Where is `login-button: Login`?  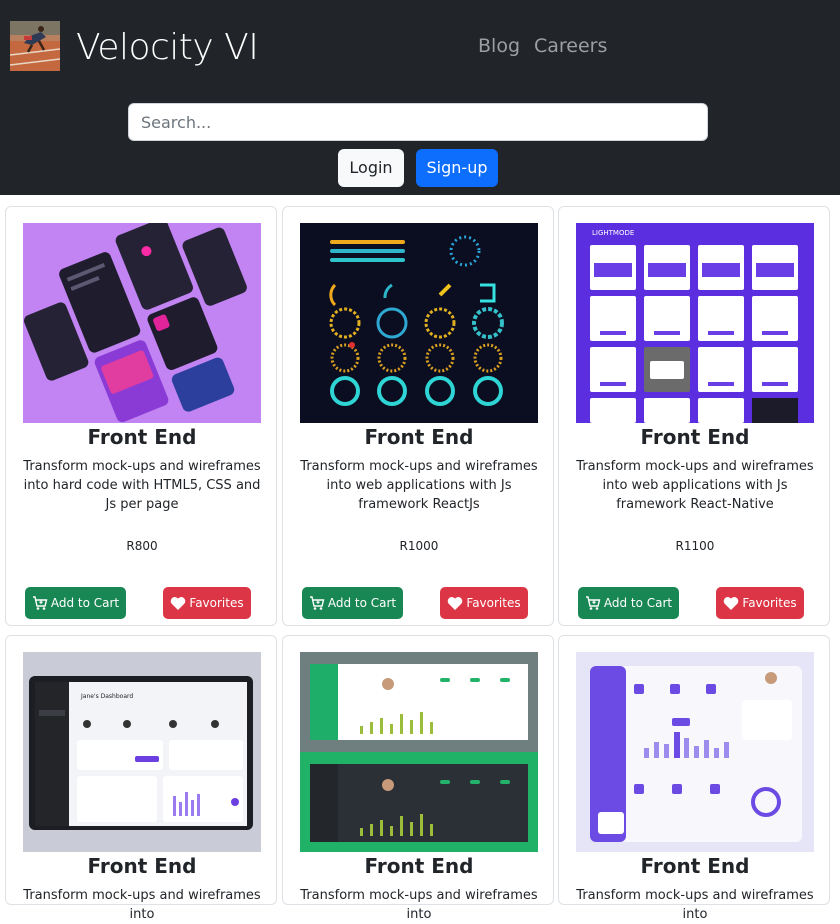 login-button: Login is located at coordinates (371, 168).